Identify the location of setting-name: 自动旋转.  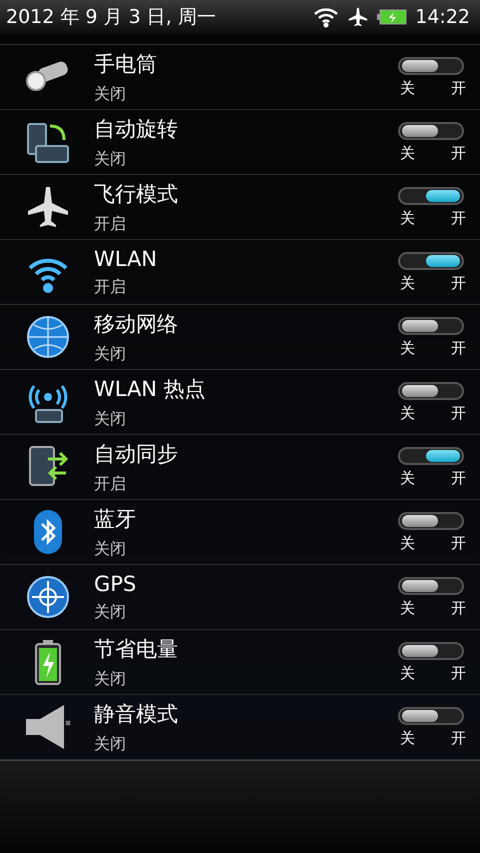
(136, 129).